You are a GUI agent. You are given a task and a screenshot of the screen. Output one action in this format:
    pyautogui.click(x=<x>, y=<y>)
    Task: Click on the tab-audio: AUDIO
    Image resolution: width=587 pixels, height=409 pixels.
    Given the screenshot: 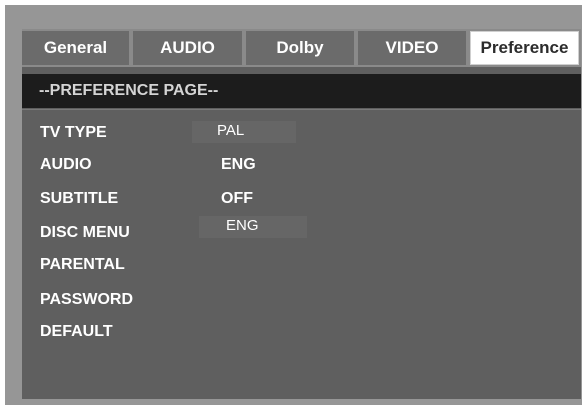 What is the action you would take?
    pyautogui.click(x=187, y=48)
    